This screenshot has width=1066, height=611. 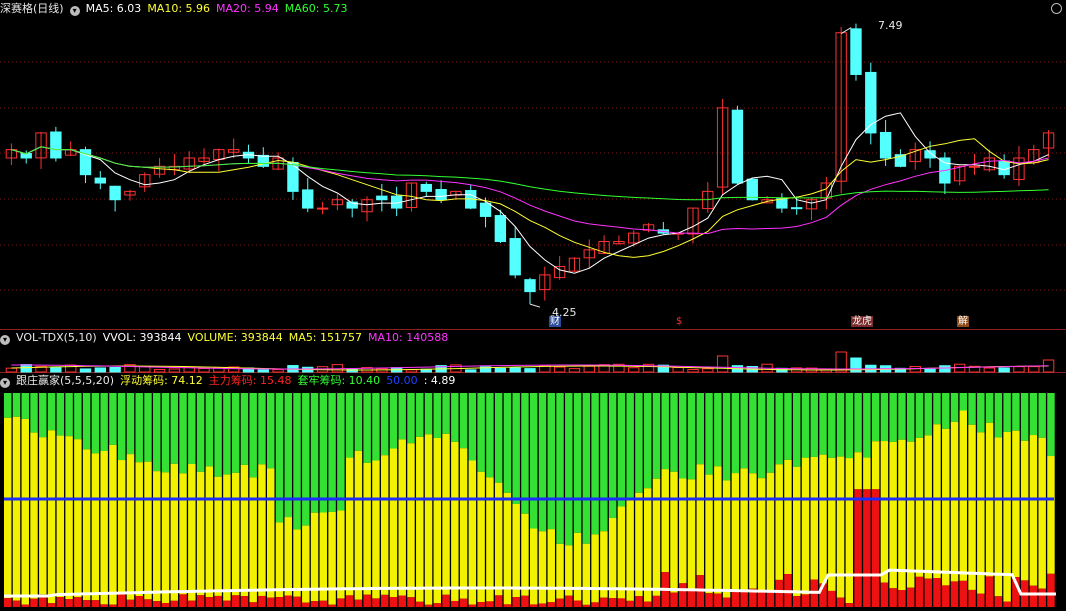 What do you see at coordinates (862, 321) in the screenshot?
I see `event-tag-dragon-tiger: 龙虎` at bounding box center [862, 321].